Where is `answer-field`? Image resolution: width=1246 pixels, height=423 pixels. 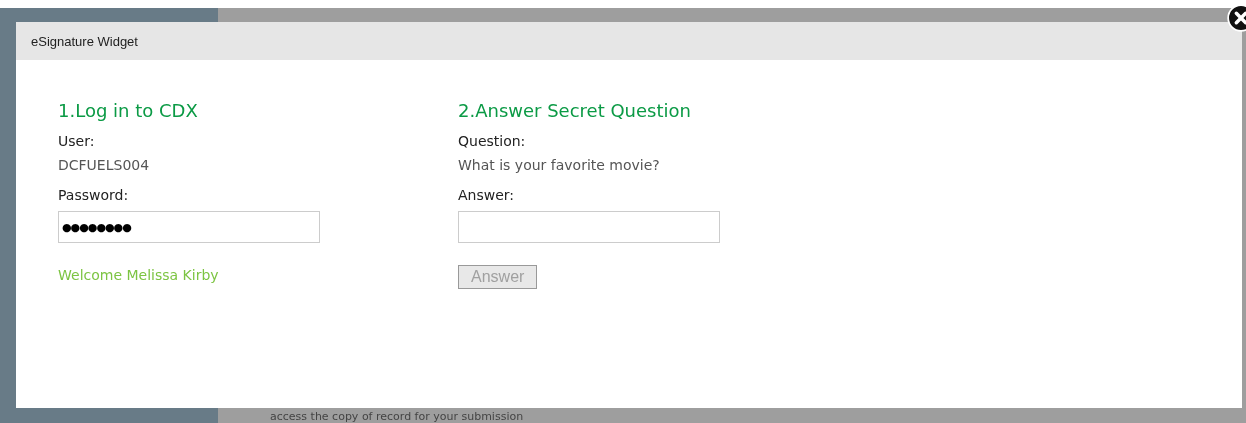 answer-field is located at coordinates (589, 227).